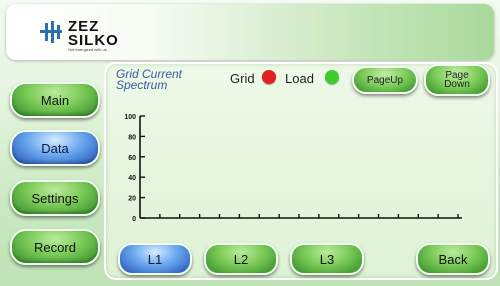  I want to click on chart-title-line2: Spectrum, so click(142, 85).